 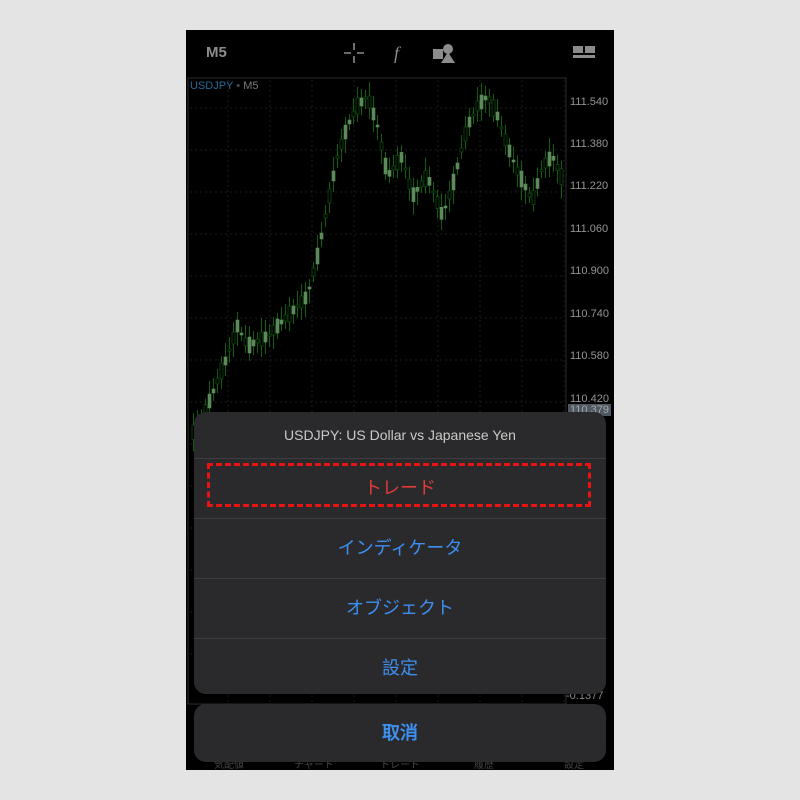 What do you see at coordinates (399, 485) in the screenshot?
I see `highlight-frame` at bounding box center [399, 485].